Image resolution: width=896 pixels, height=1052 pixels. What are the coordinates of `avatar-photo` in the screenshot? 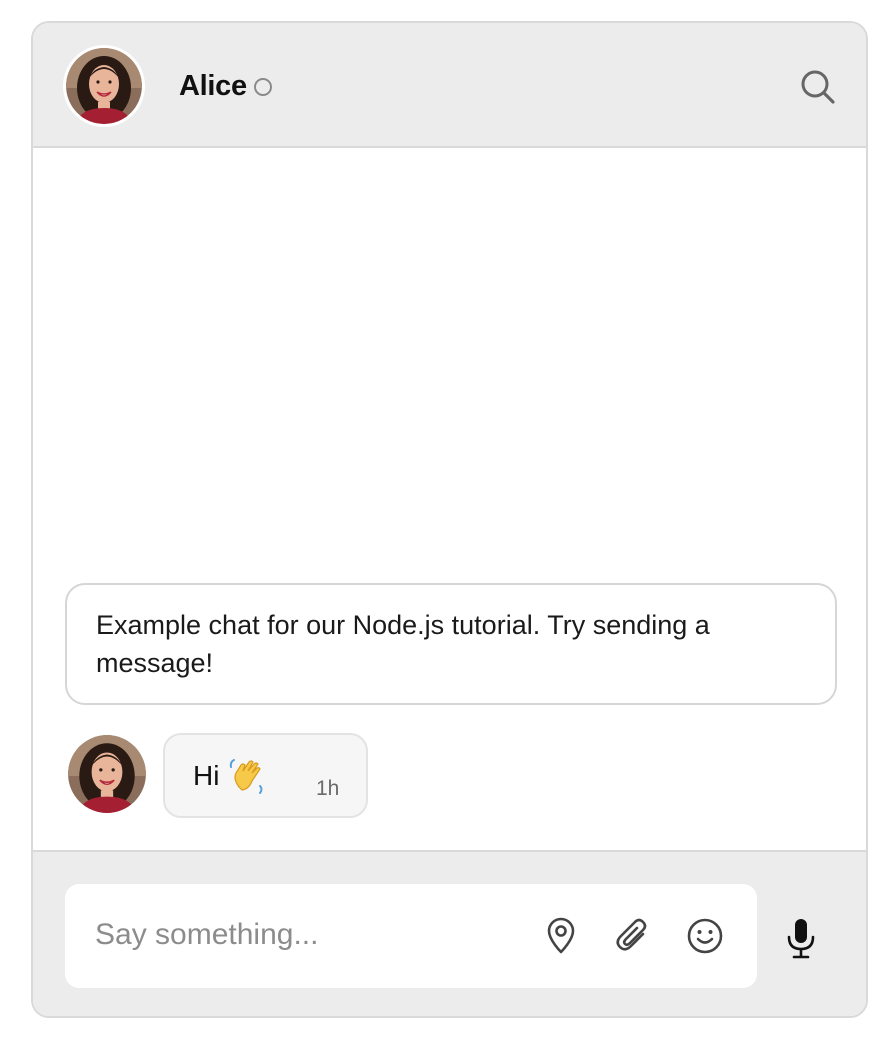 It's located at (104, 86).